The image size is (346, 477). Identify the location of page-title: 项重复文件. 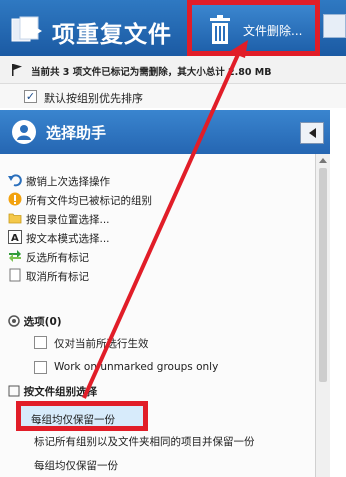
(112, 35).